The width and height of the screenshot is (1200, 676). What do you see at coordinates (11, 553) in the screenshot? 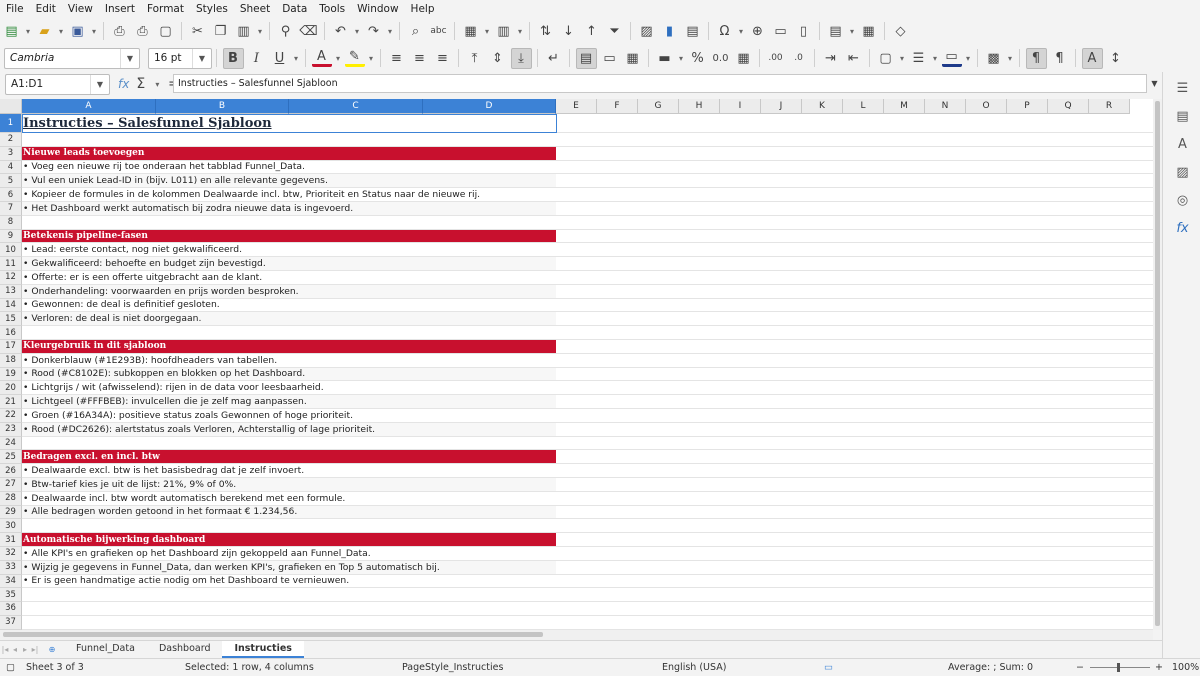
I see `row-header: 32` at bounding box center [11, 553].